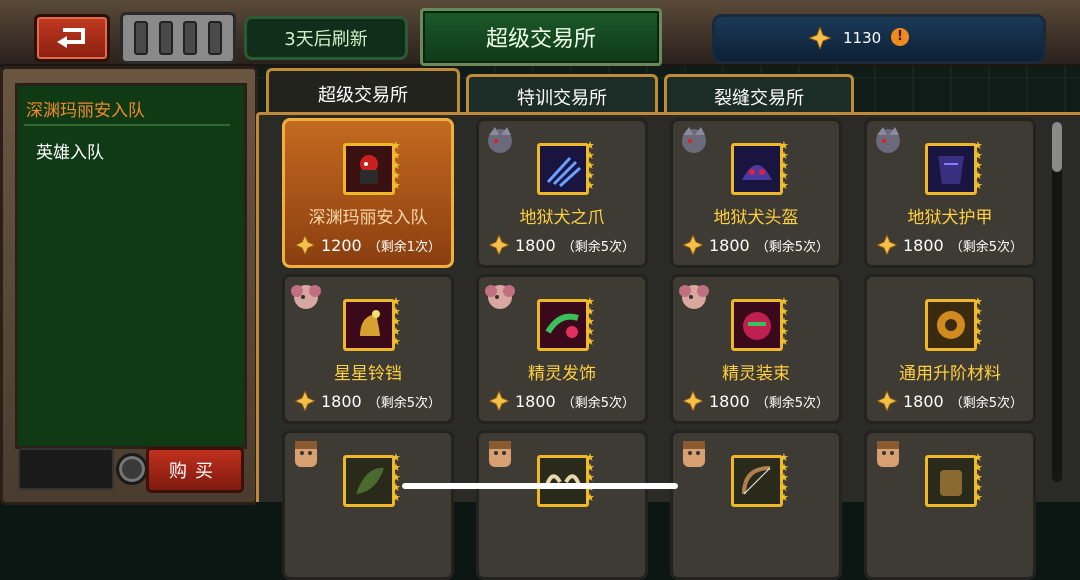 Image resolution: width=1080 pixels, height=580 pixels. I want to click on item-card: ★ ★ ★ ★ ★ 深渊玛丽安入队 1200 （剩余1次）, so click(368, 193).